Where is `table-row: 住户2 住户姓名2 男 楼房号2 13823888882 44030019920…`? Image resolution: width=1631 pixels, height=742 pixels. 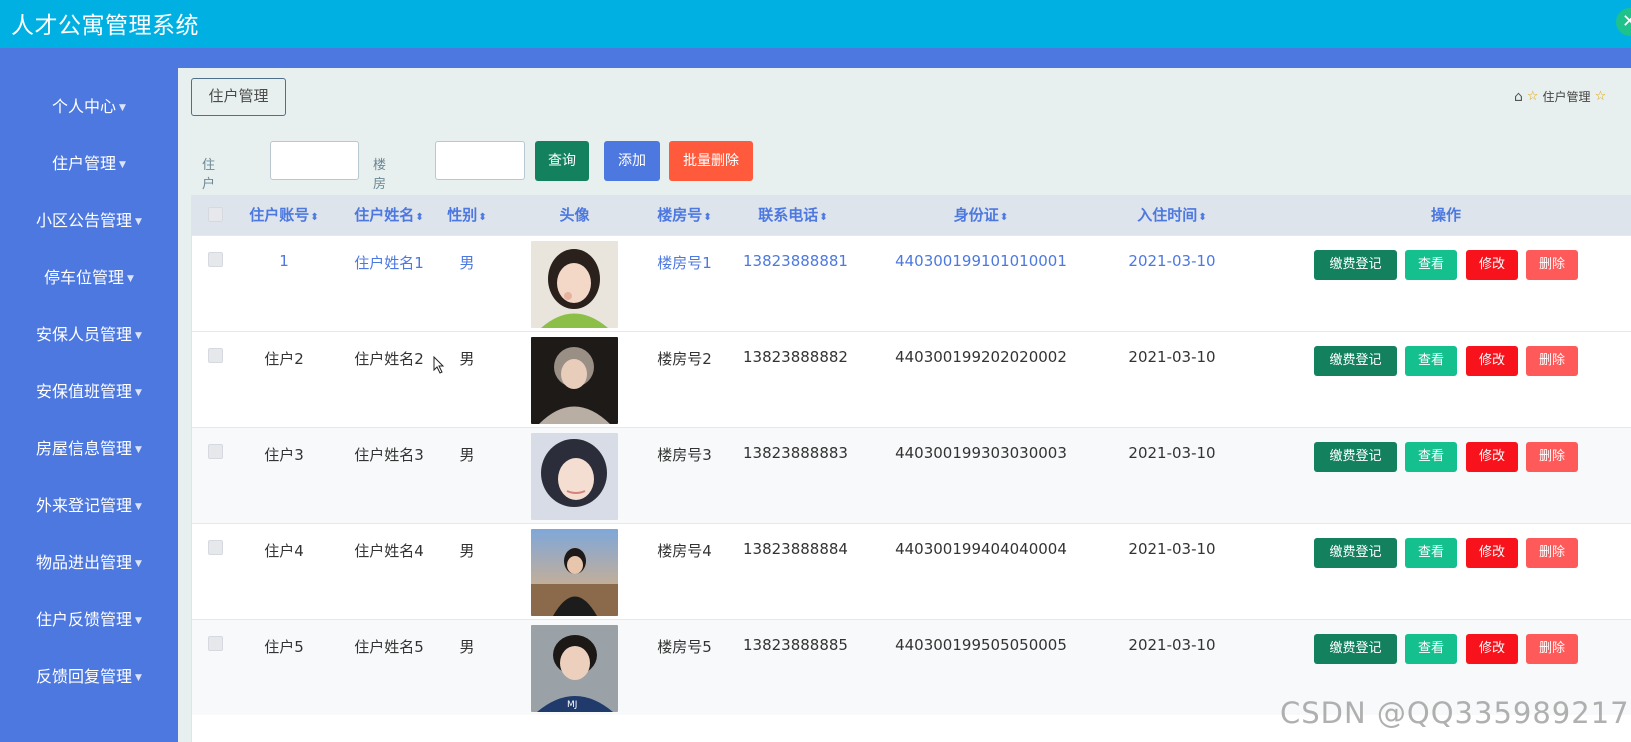 table-row: 住户2 住户姓名2 男 楼房号2 13823888882 44030019920… is located at coordinates (911, 379).